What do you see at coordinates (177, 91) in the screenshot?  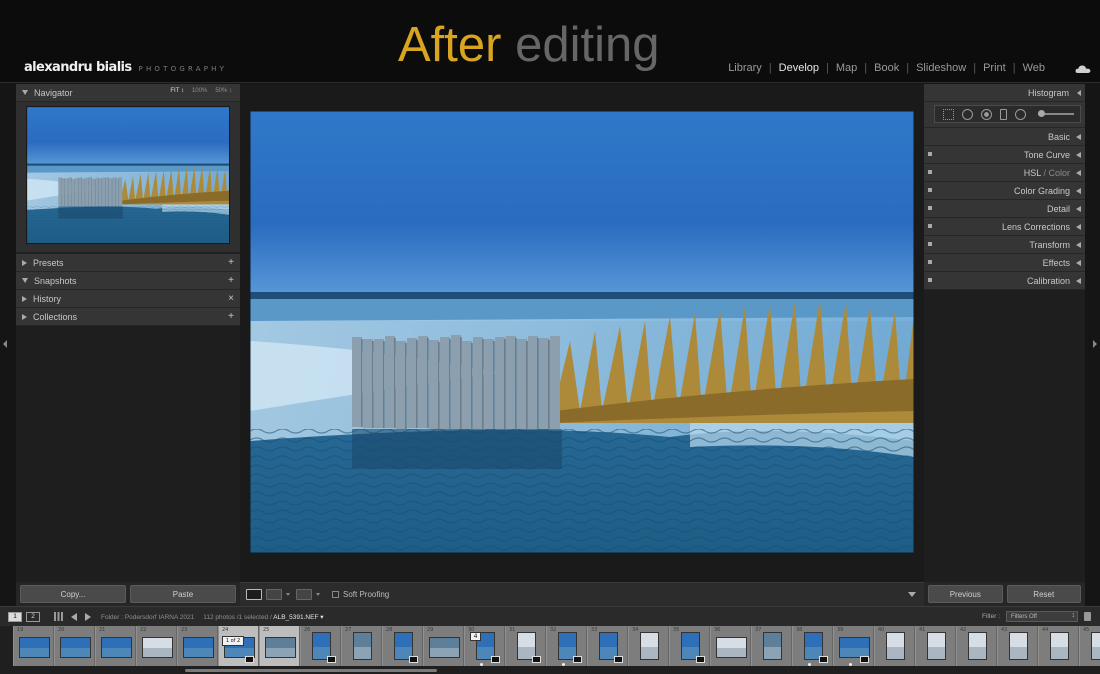 I see `zoom-fit: FIT ↕` at bounding box center [177, 91].